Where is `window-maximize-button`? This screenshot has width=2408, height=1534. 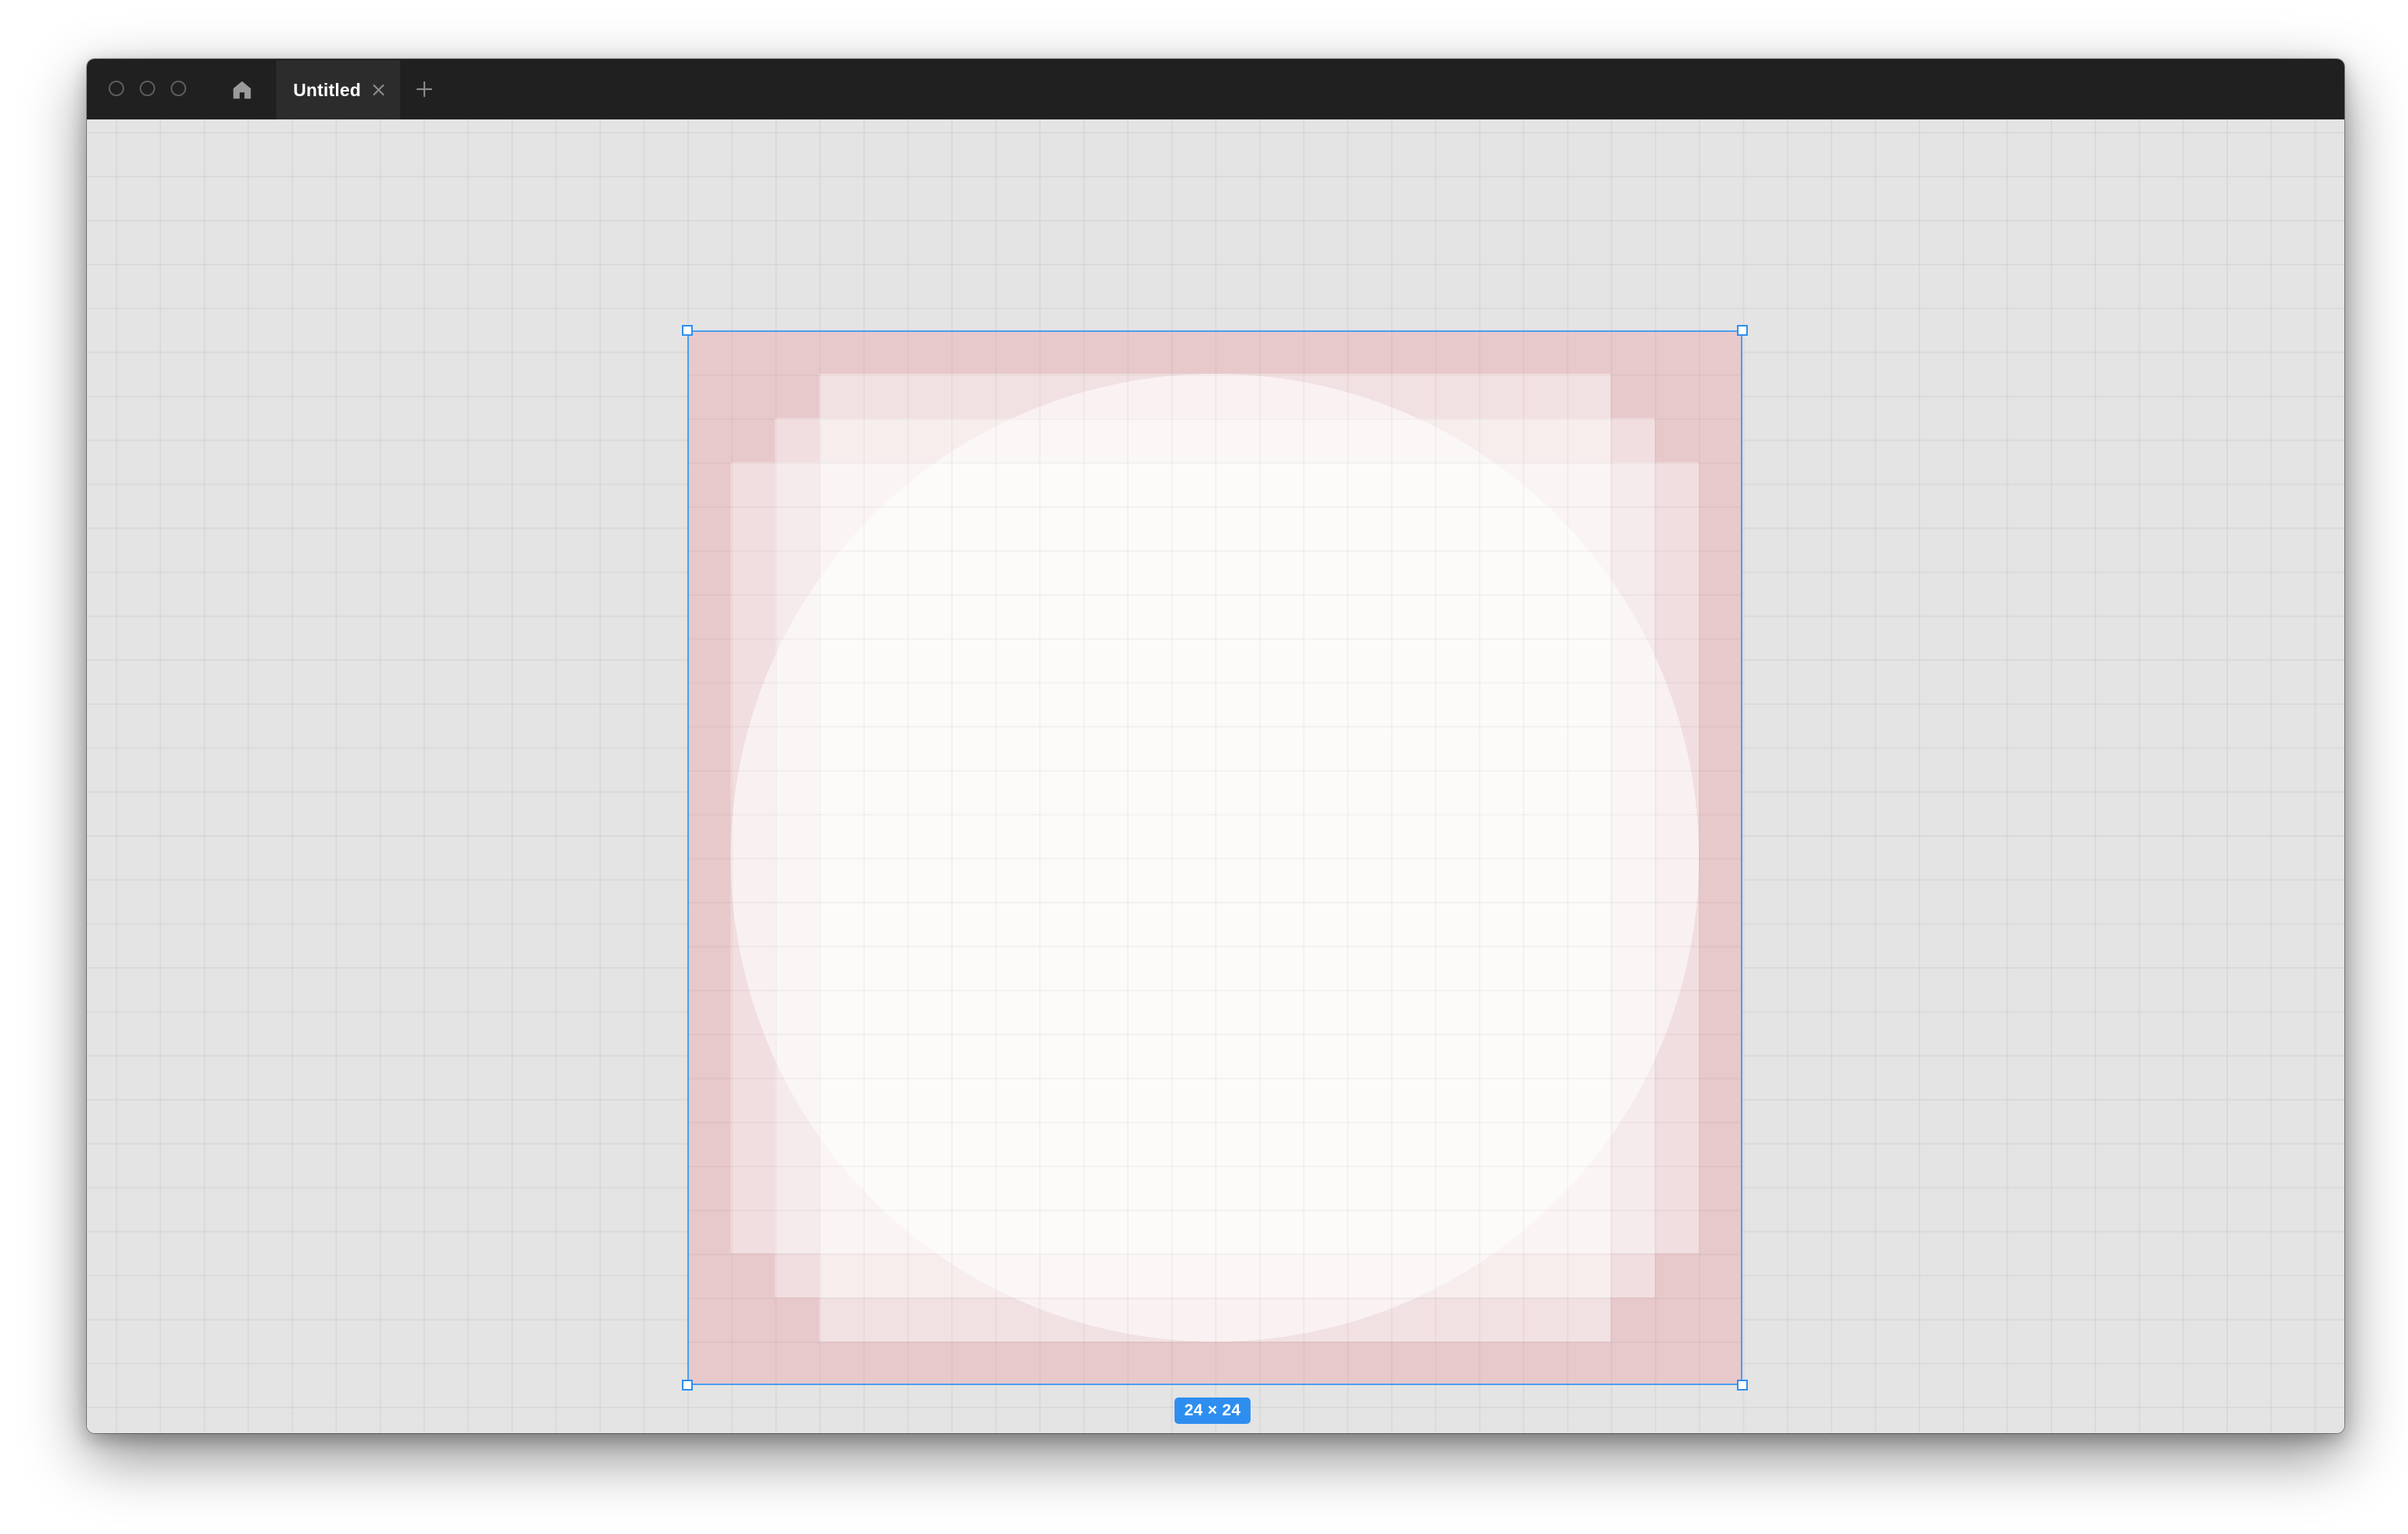
window-maximize-button is located at coordinates (178, 88).